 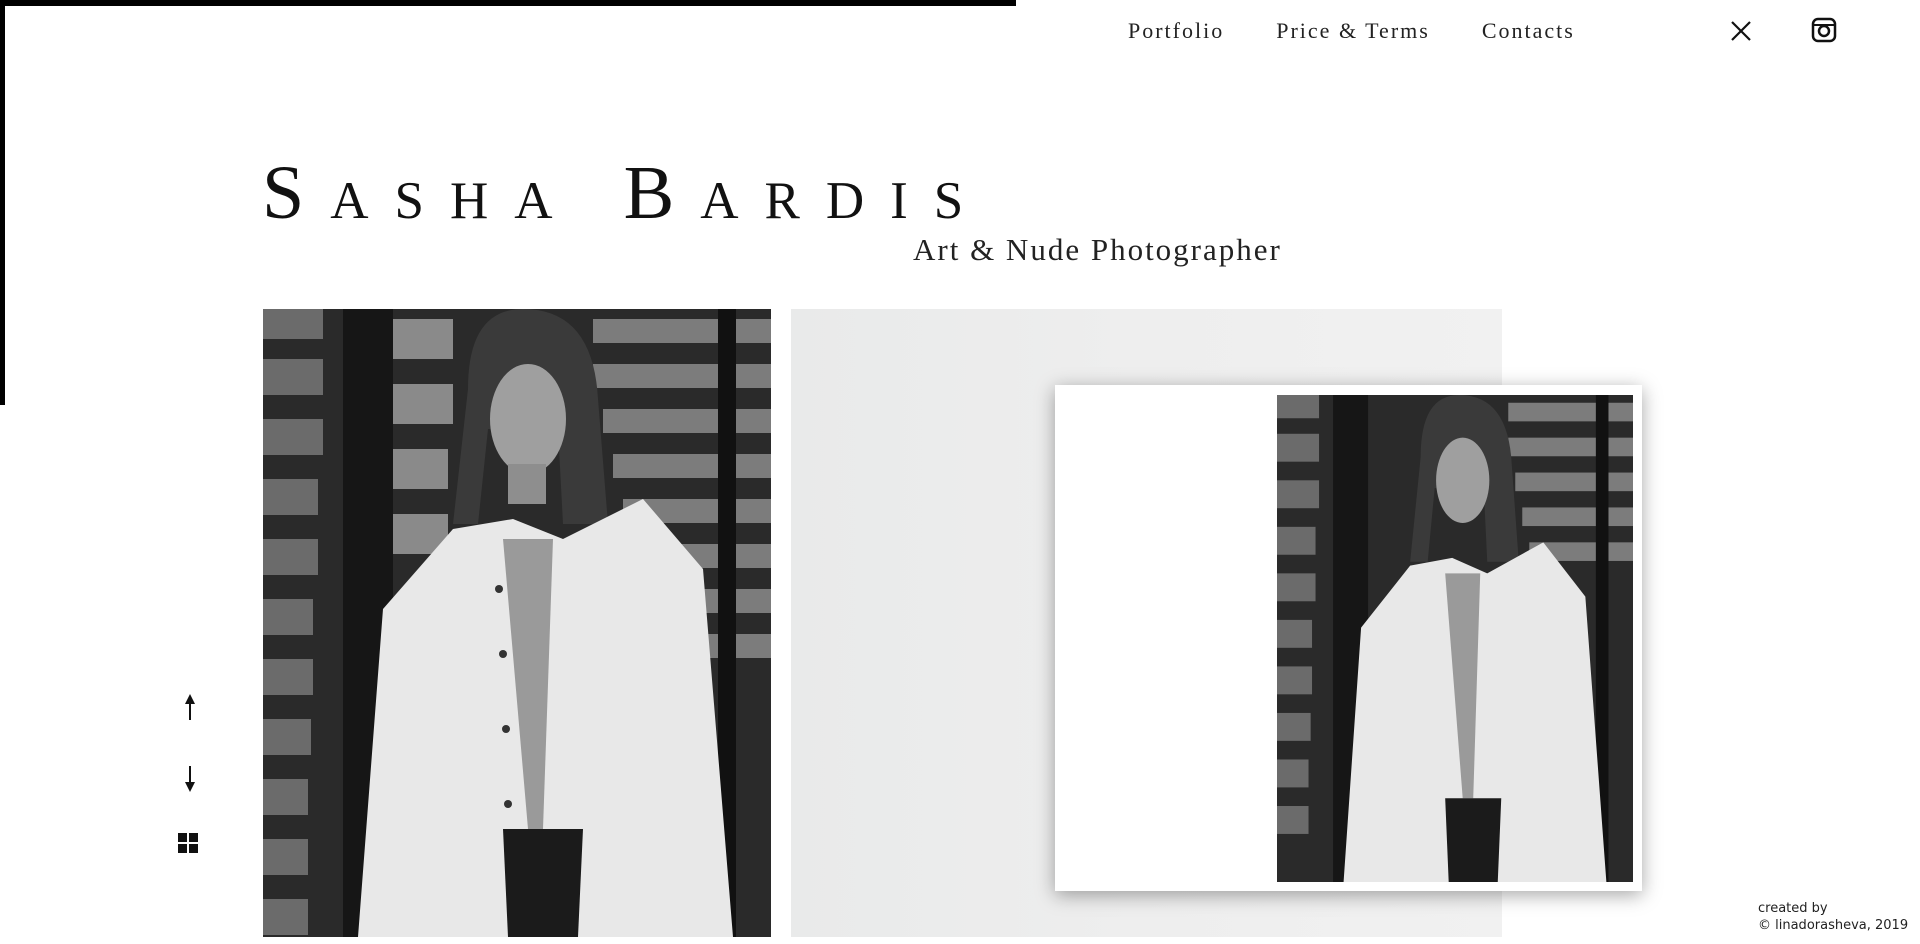 I want to click on arrow-up-icon, so click(x=190, y=708).